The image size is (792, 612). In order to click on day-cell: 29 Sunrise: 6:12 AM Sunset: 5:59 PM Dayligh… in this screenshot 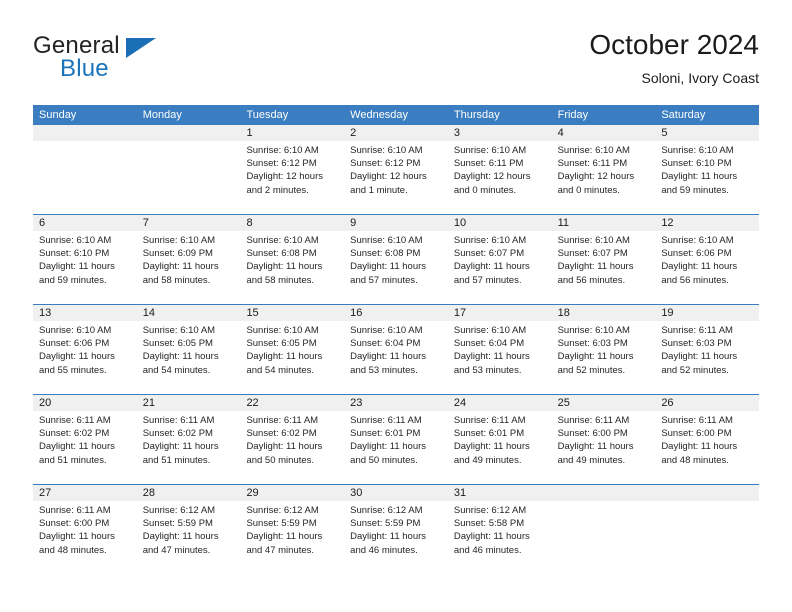, I will do `click(292, 529)`.